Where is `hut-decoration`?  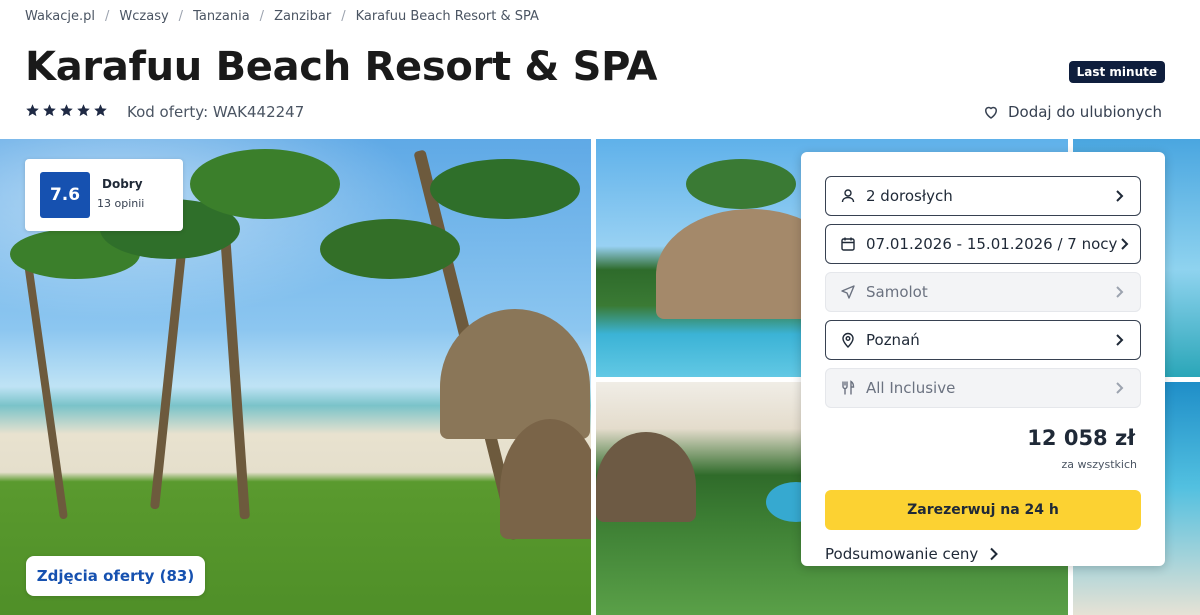 hut-decoration is located at coordinates (646, 477).